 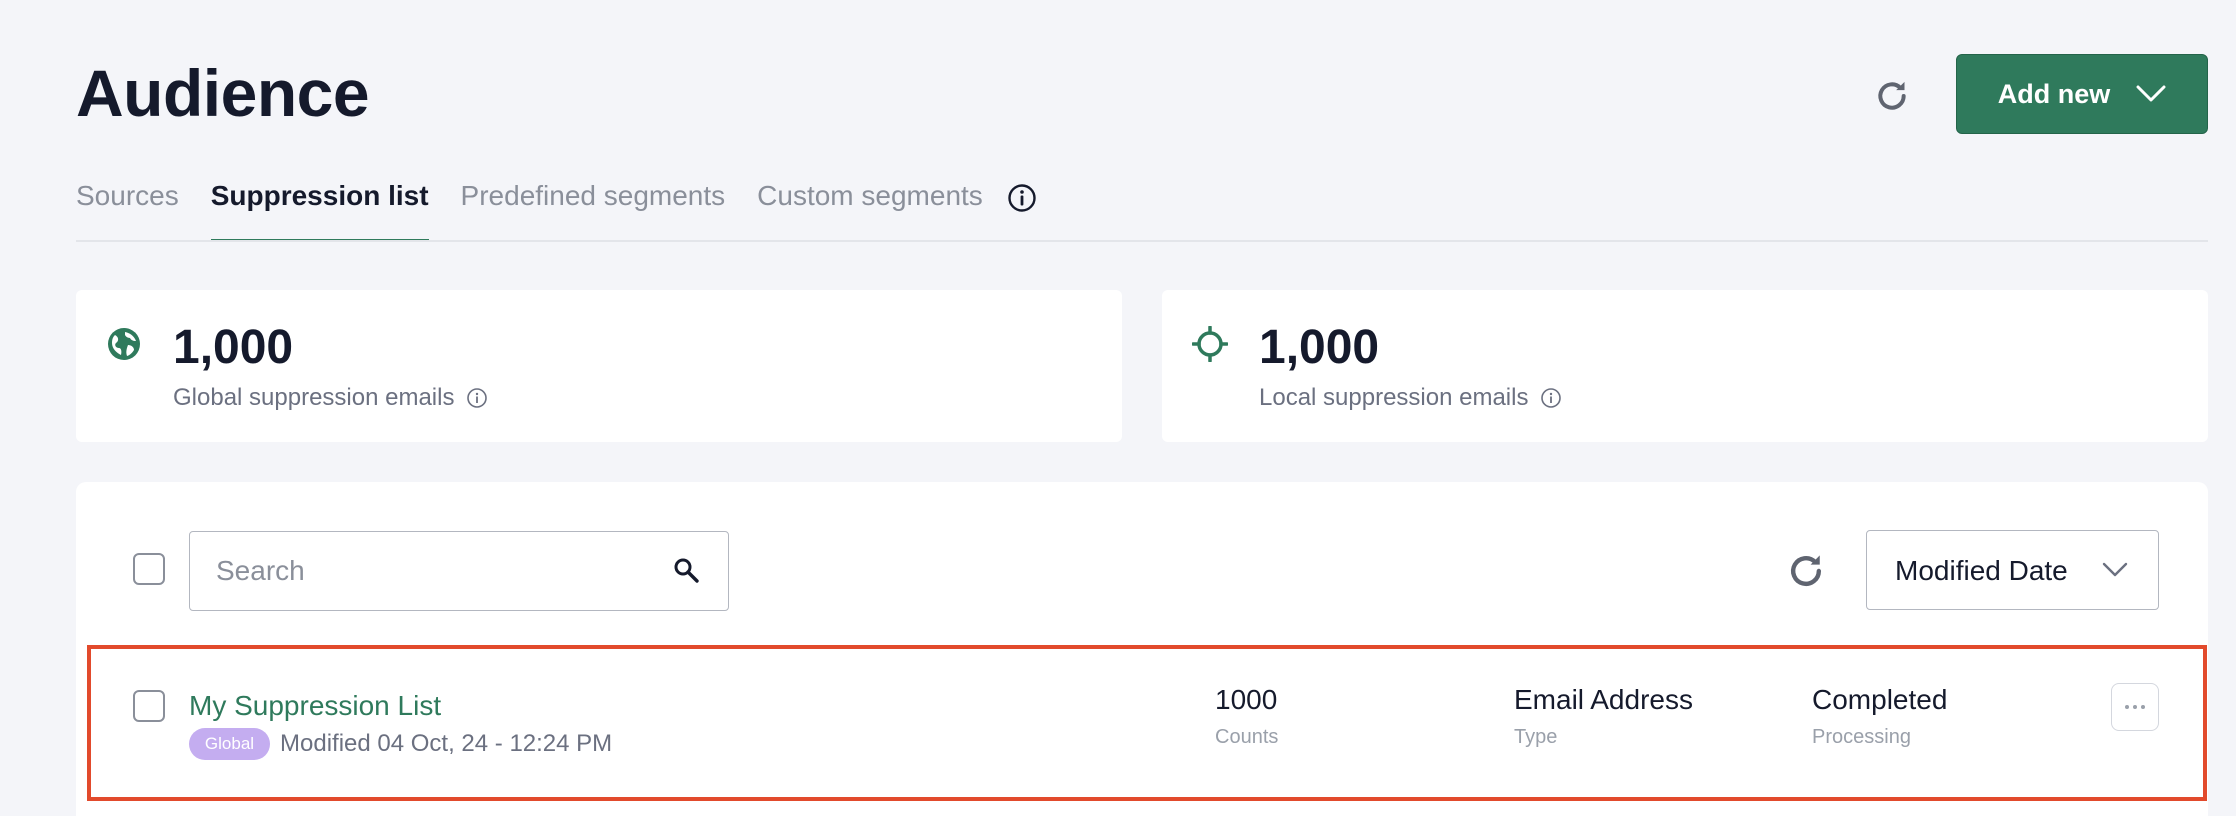 What do you see at coordinates (1806, 571) in the screenshot?
I see `refresh-list-icon` at bounding box center [1806, 571].